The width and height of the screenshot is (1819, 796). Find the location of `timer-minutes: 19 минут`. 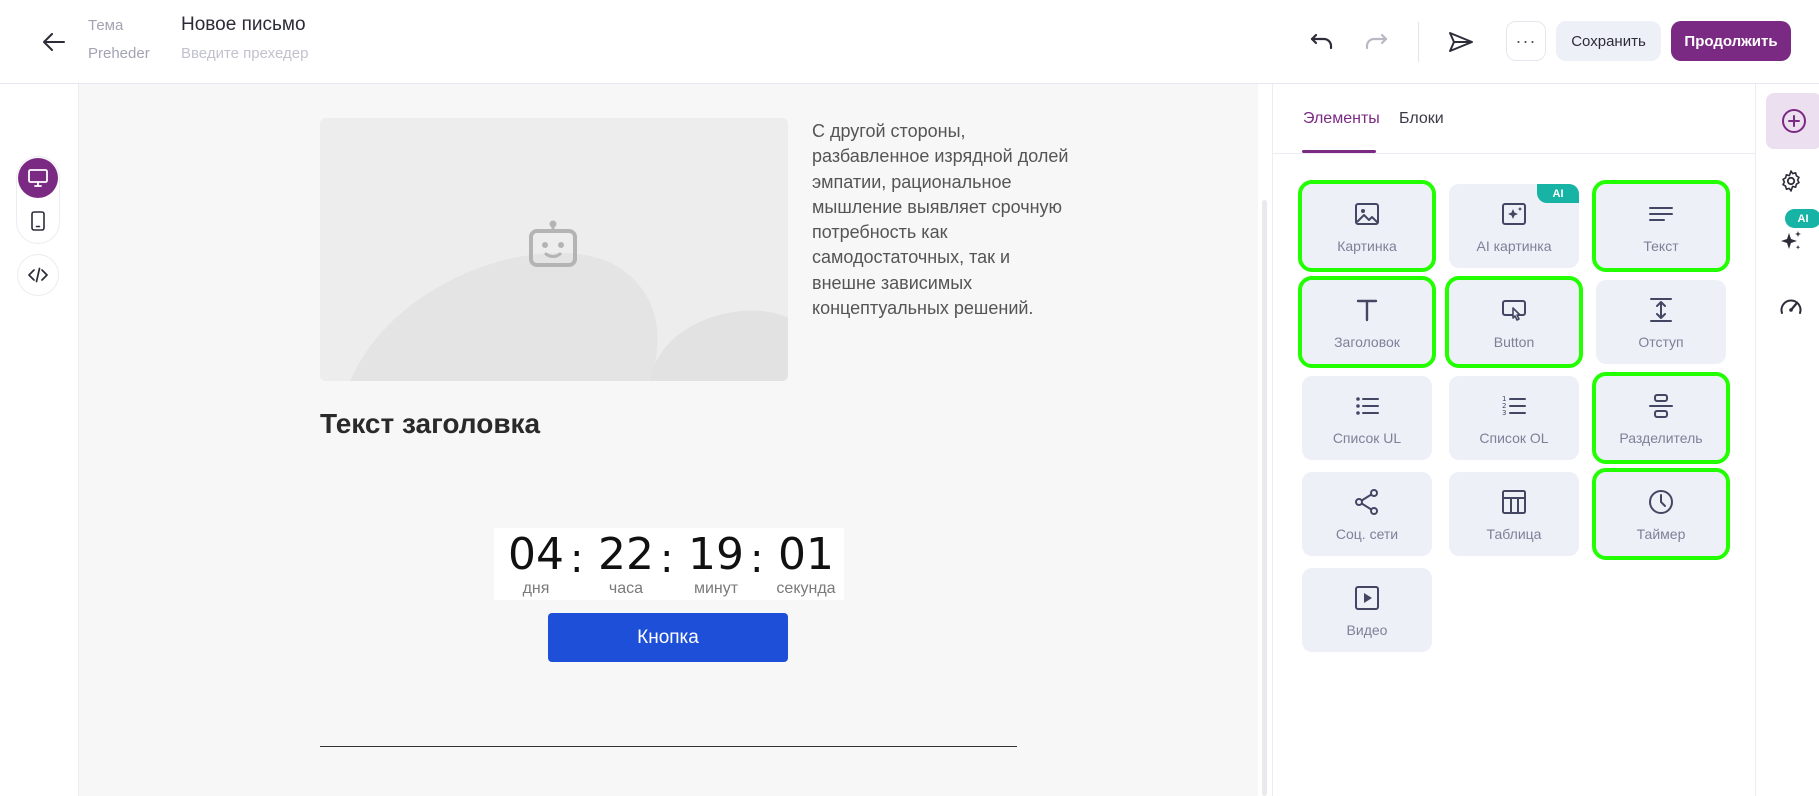

timer-minutes: 19 минут is located at coordinates (716, 564).